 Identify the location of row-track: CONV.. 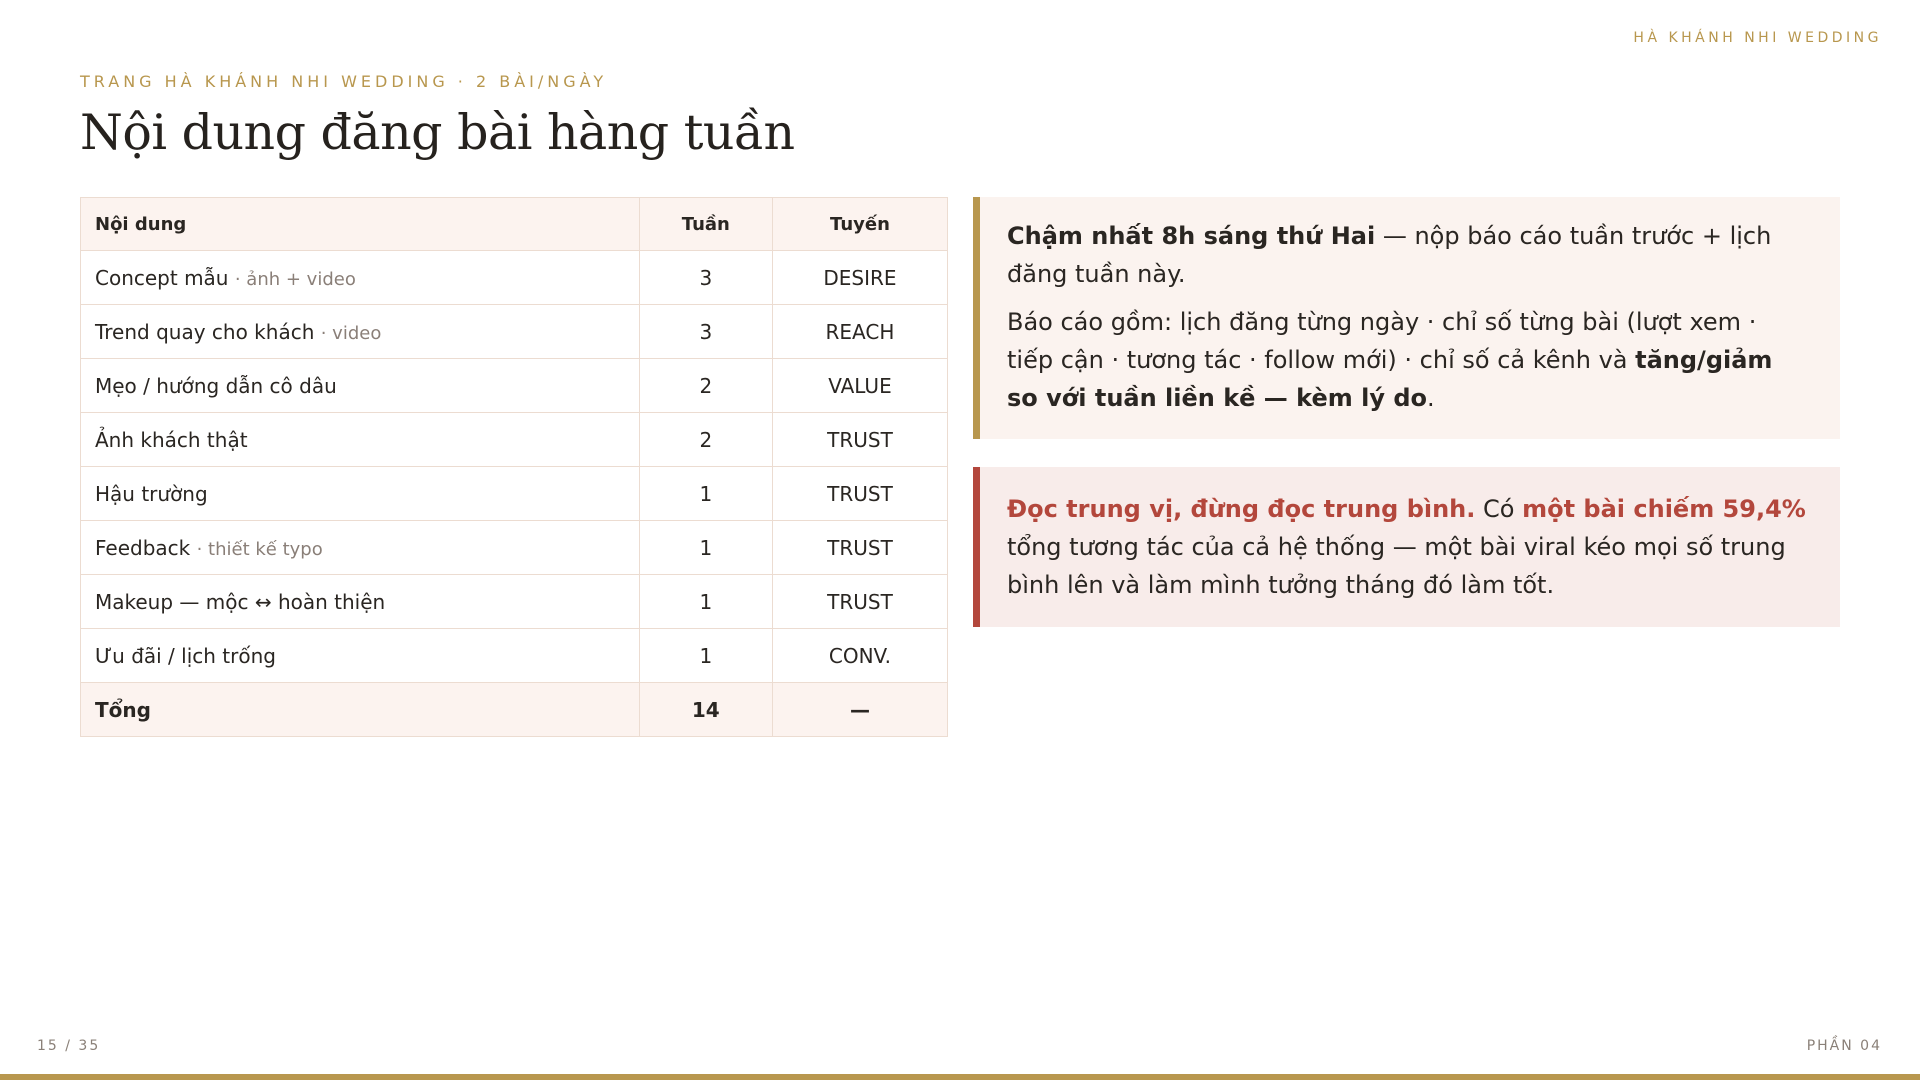
(860, 655).